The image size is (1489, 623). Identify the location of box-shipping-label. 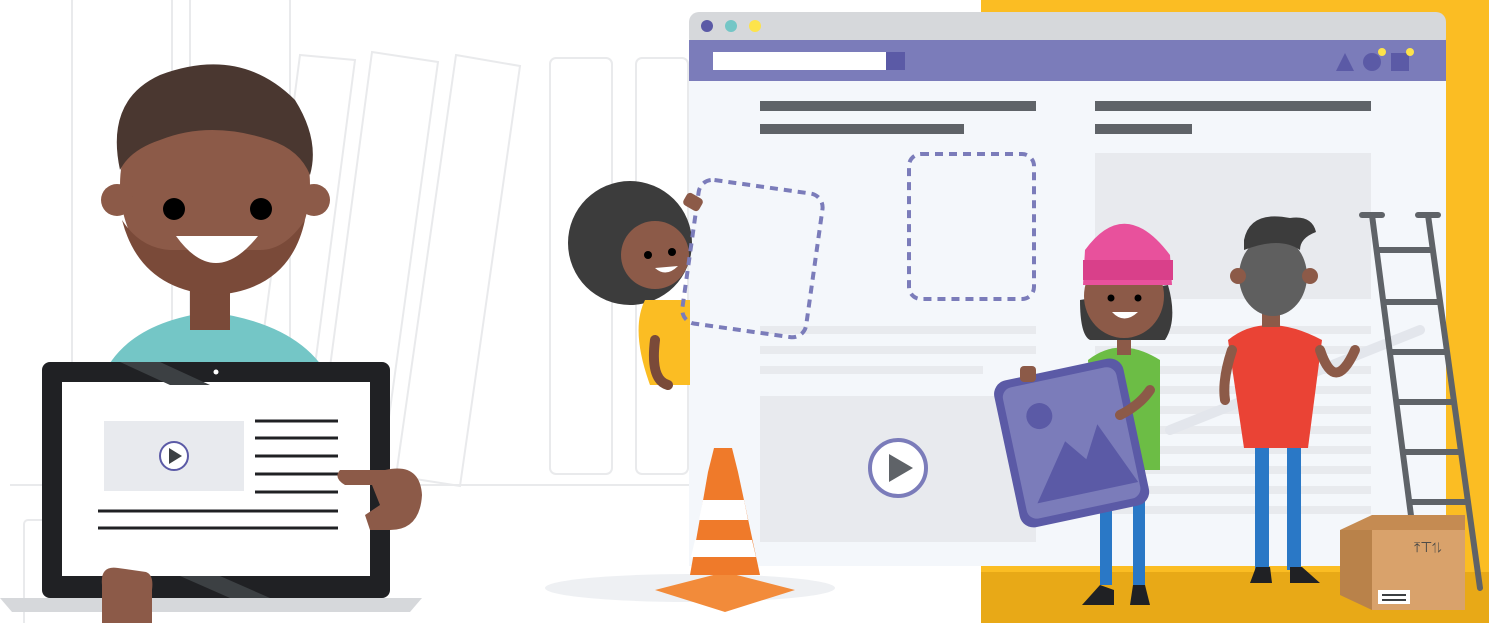
(1394, 597).